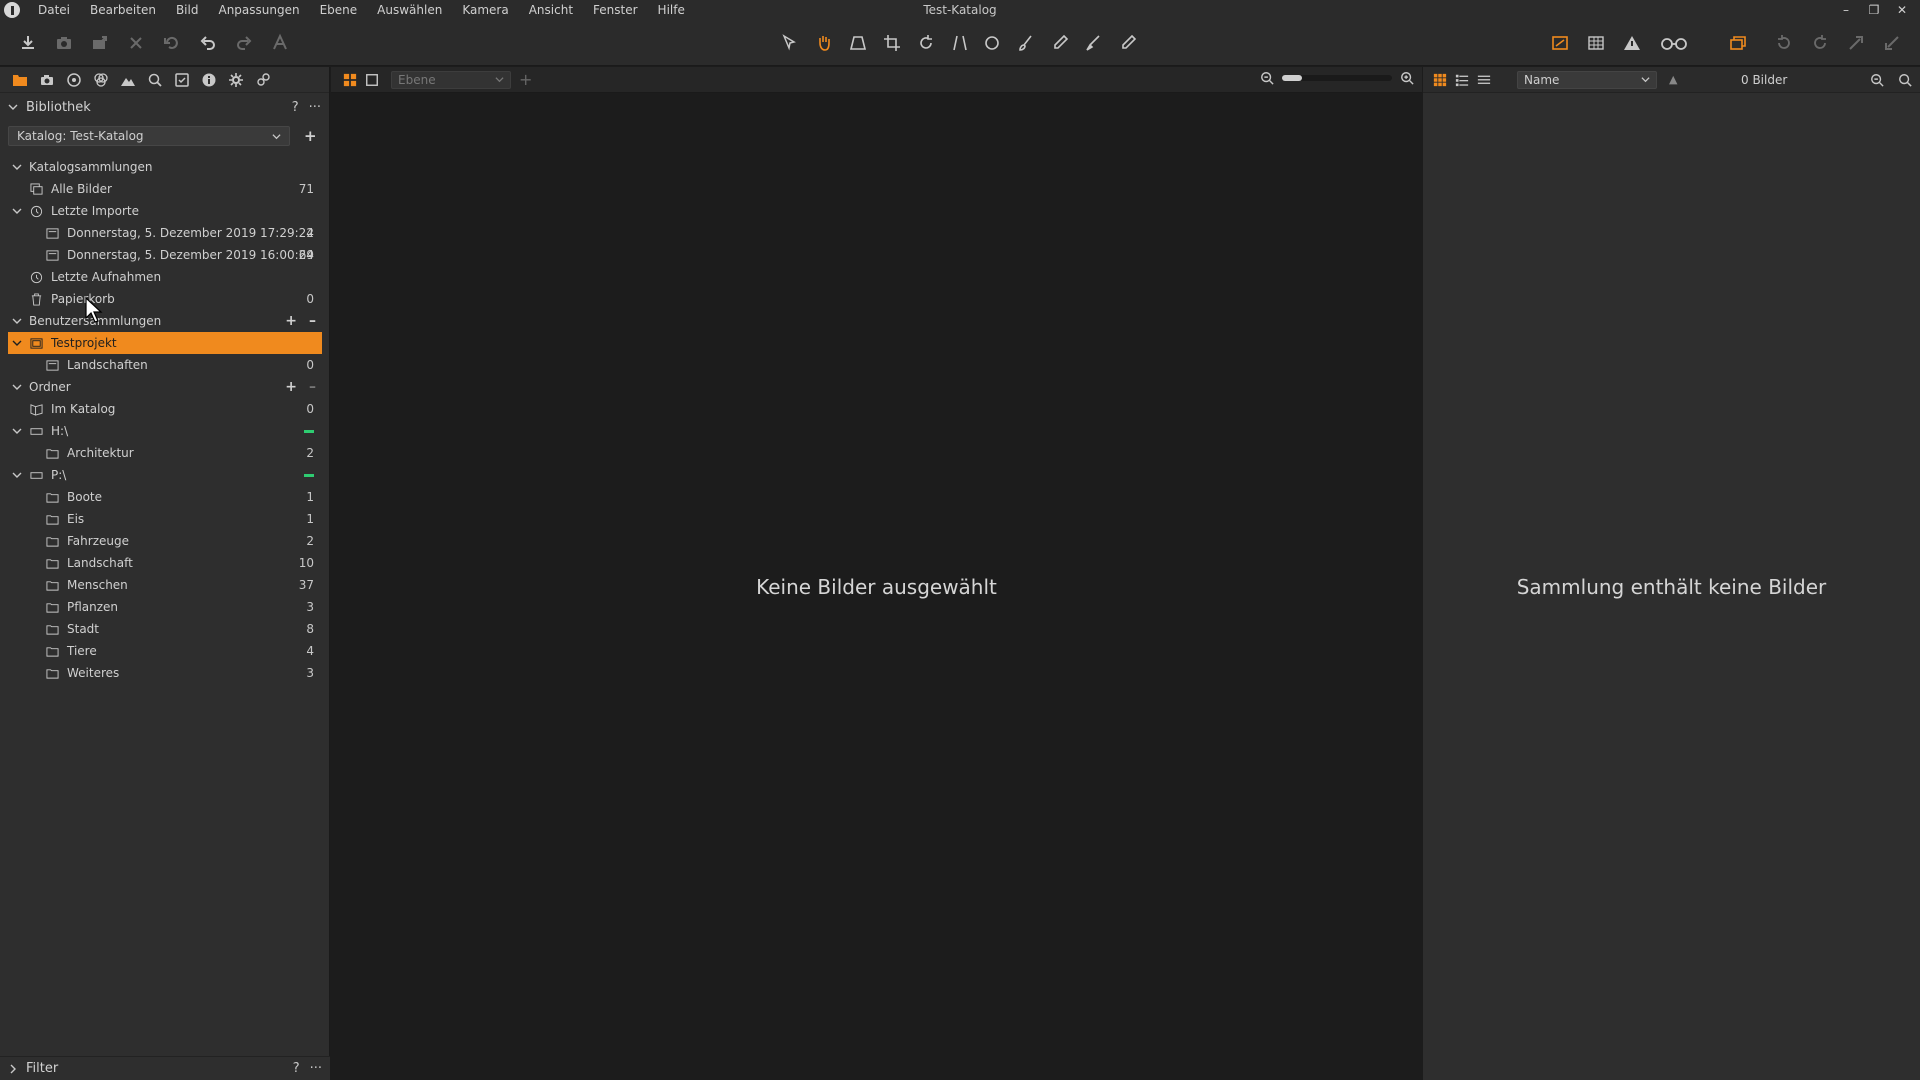 This screenshot has height=1080, width=1920. I want to click on sort-direction-icon: ▲, so click(1673, 79).